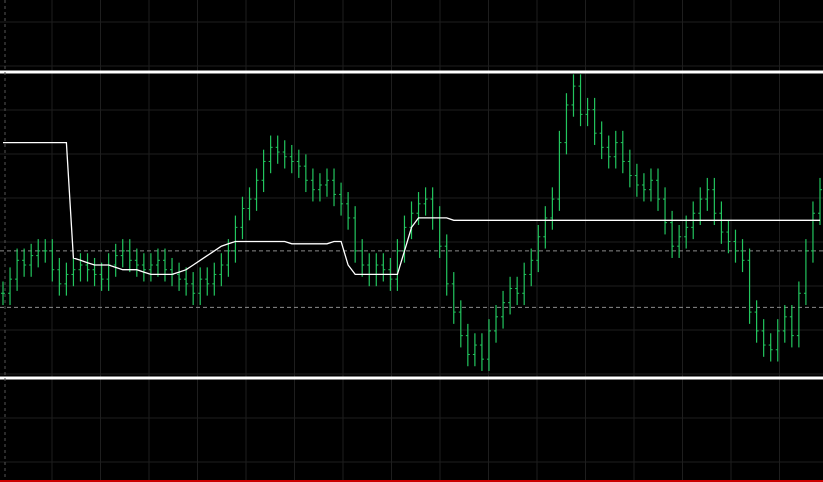  I want to click on reference-levels, so click(411, 279).